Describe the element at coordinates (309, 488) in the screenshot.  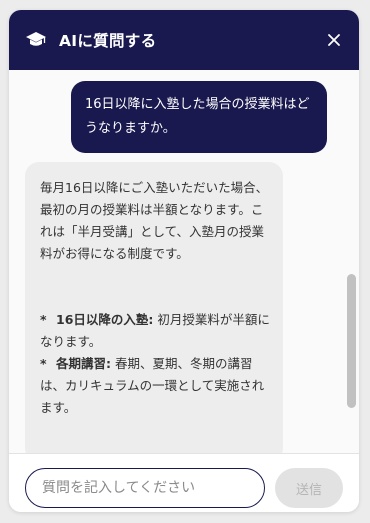
I see `send-button: 送信` at that location.